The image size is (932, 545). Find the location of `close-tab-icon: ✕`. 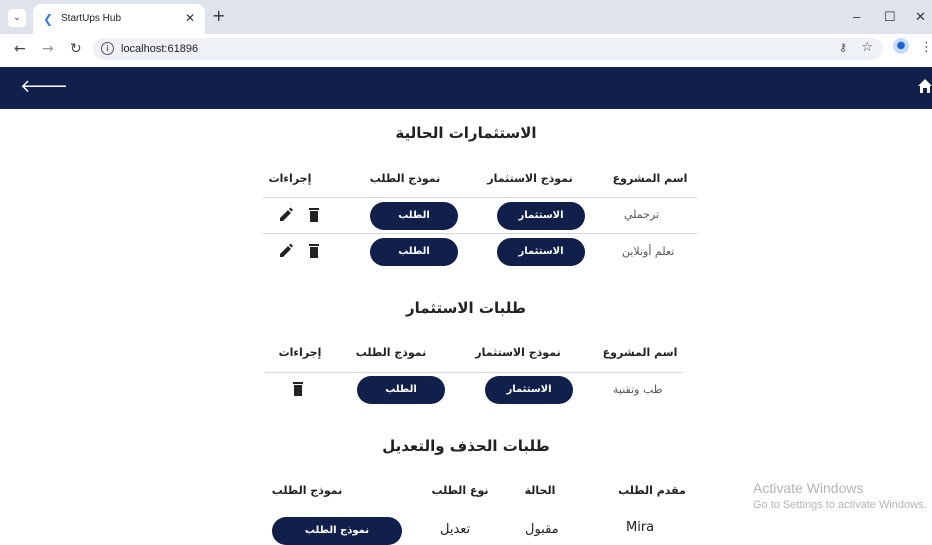

close-tab-icon: ✕ is located at coordinates (190, 18).